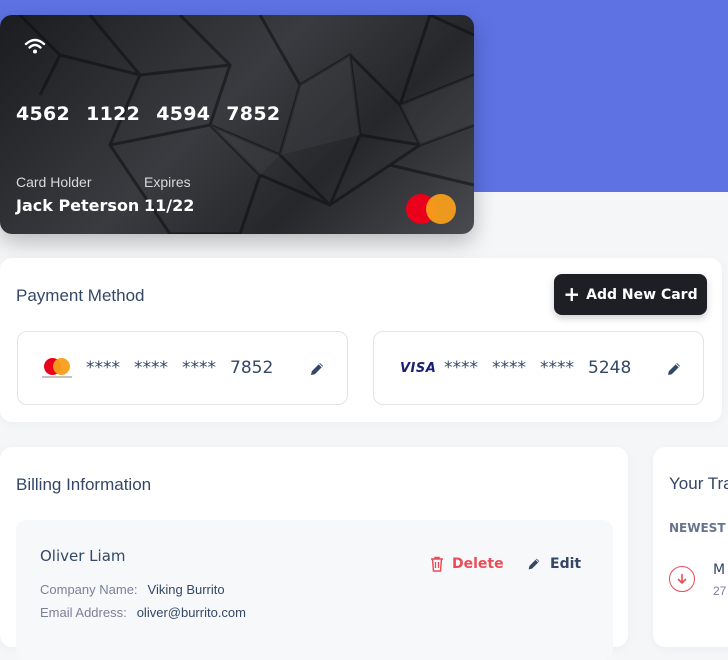 The width and height of the screenshot is (728, 660). What do you see at coordinates (698, 483) in the screenshot?
I see `transactions-title: Your Tra` at bounding box center [698, 483].